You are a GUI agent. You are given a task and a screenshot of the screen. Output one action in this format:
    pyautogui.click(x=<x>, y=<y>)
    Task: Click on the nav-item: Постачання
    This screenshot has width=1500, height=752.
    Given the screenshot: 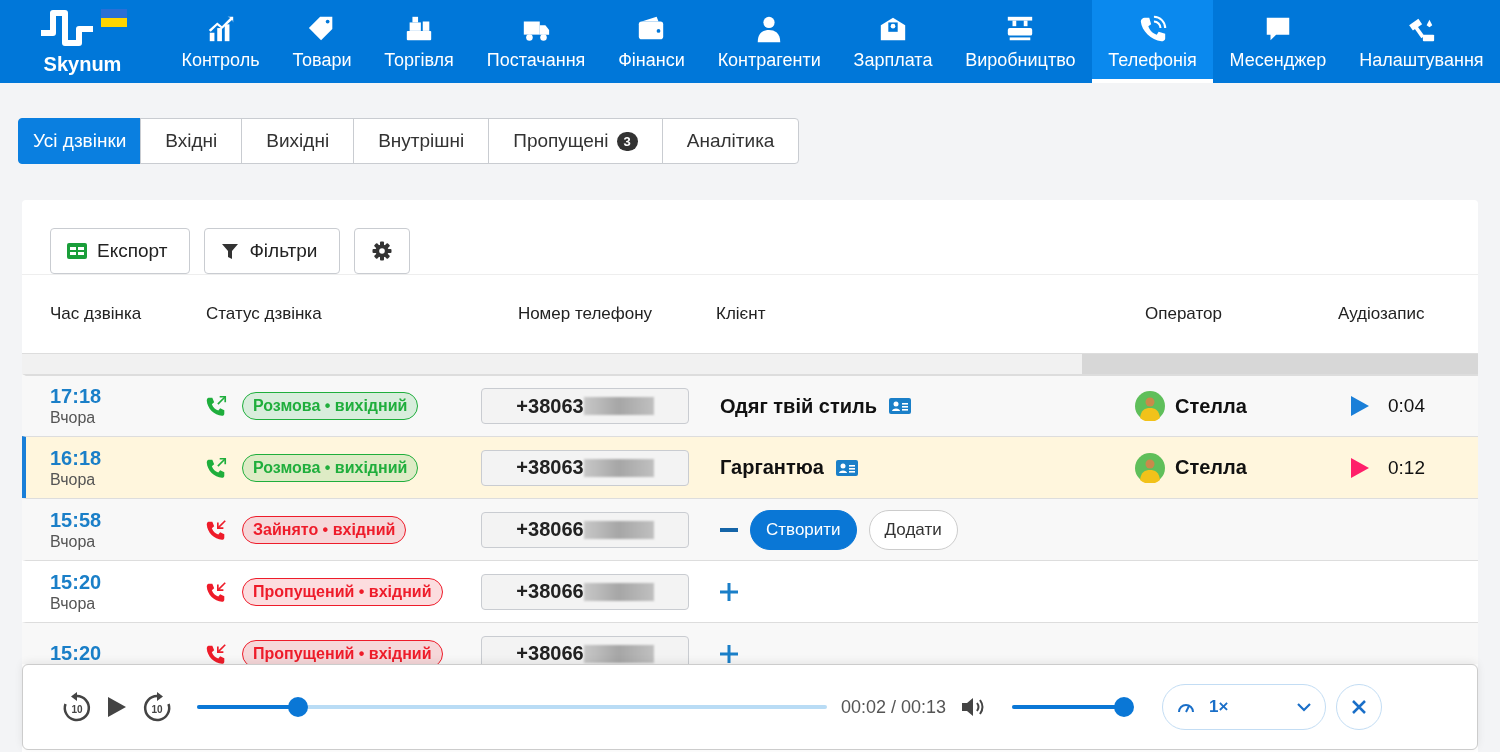 What is the action you would take?
    pyautogui.click(x=536, y=41)
    